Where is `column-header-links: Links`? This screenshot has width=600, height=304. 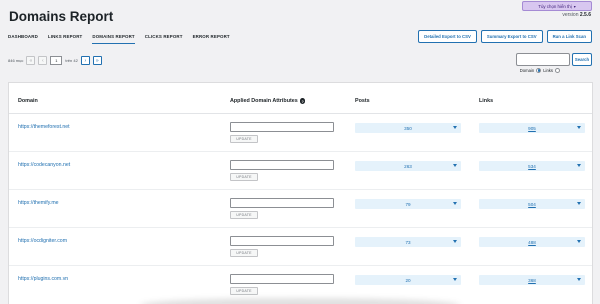 column-header-links: Links is located at coordinates (486, 101).